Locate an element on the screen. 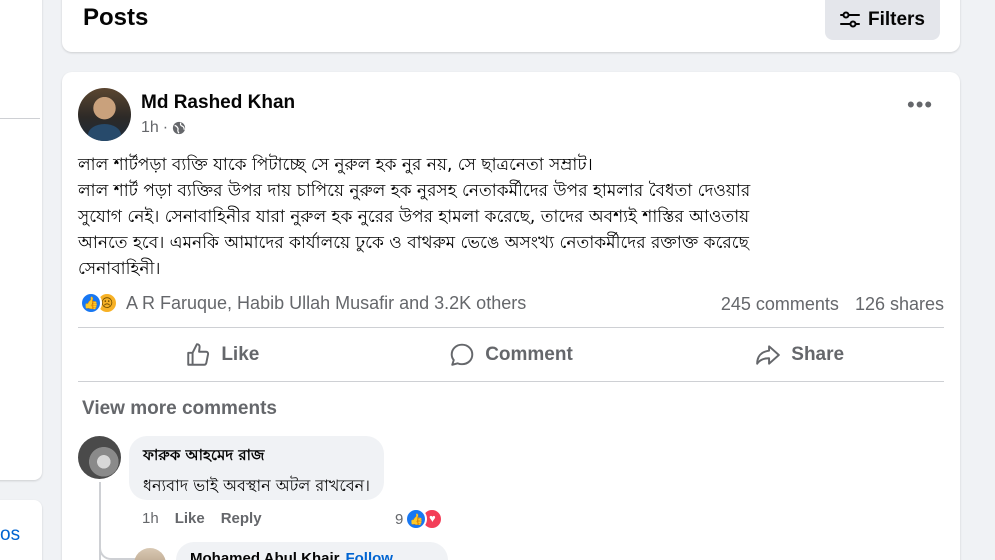 The width and height of the screenshot is (995, 560). post-meta: 1h · is located at coordinates (163, 128).